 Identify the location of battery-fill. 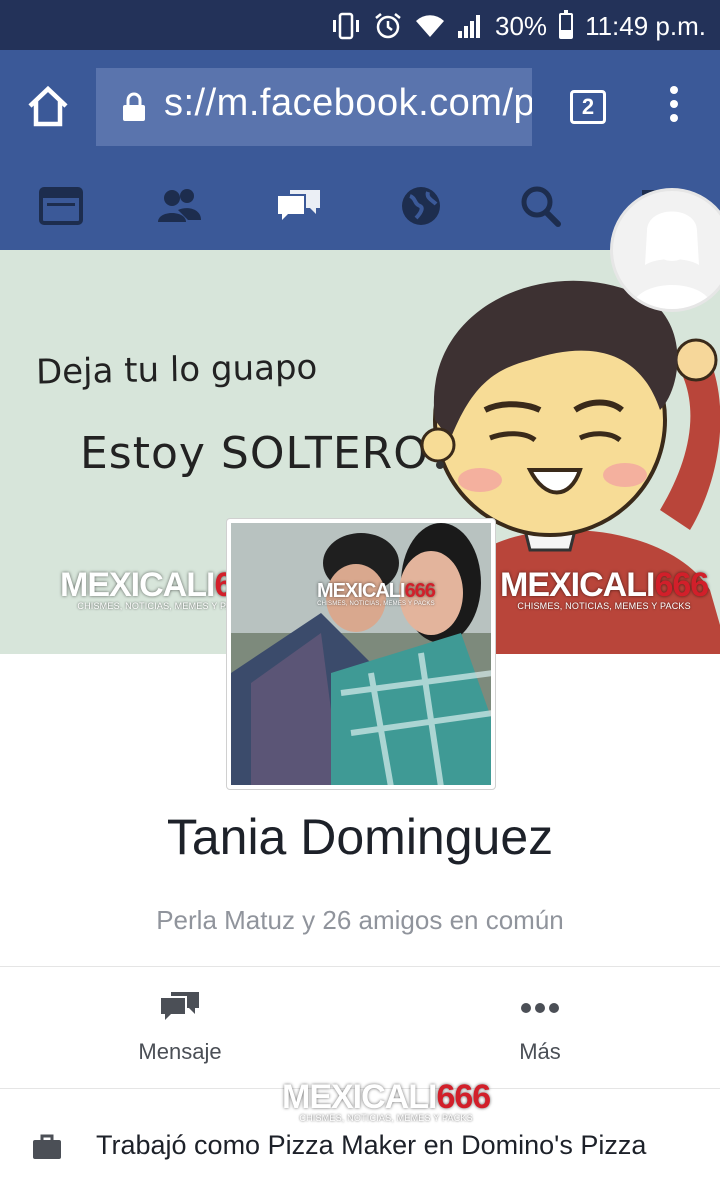
(566, 33).